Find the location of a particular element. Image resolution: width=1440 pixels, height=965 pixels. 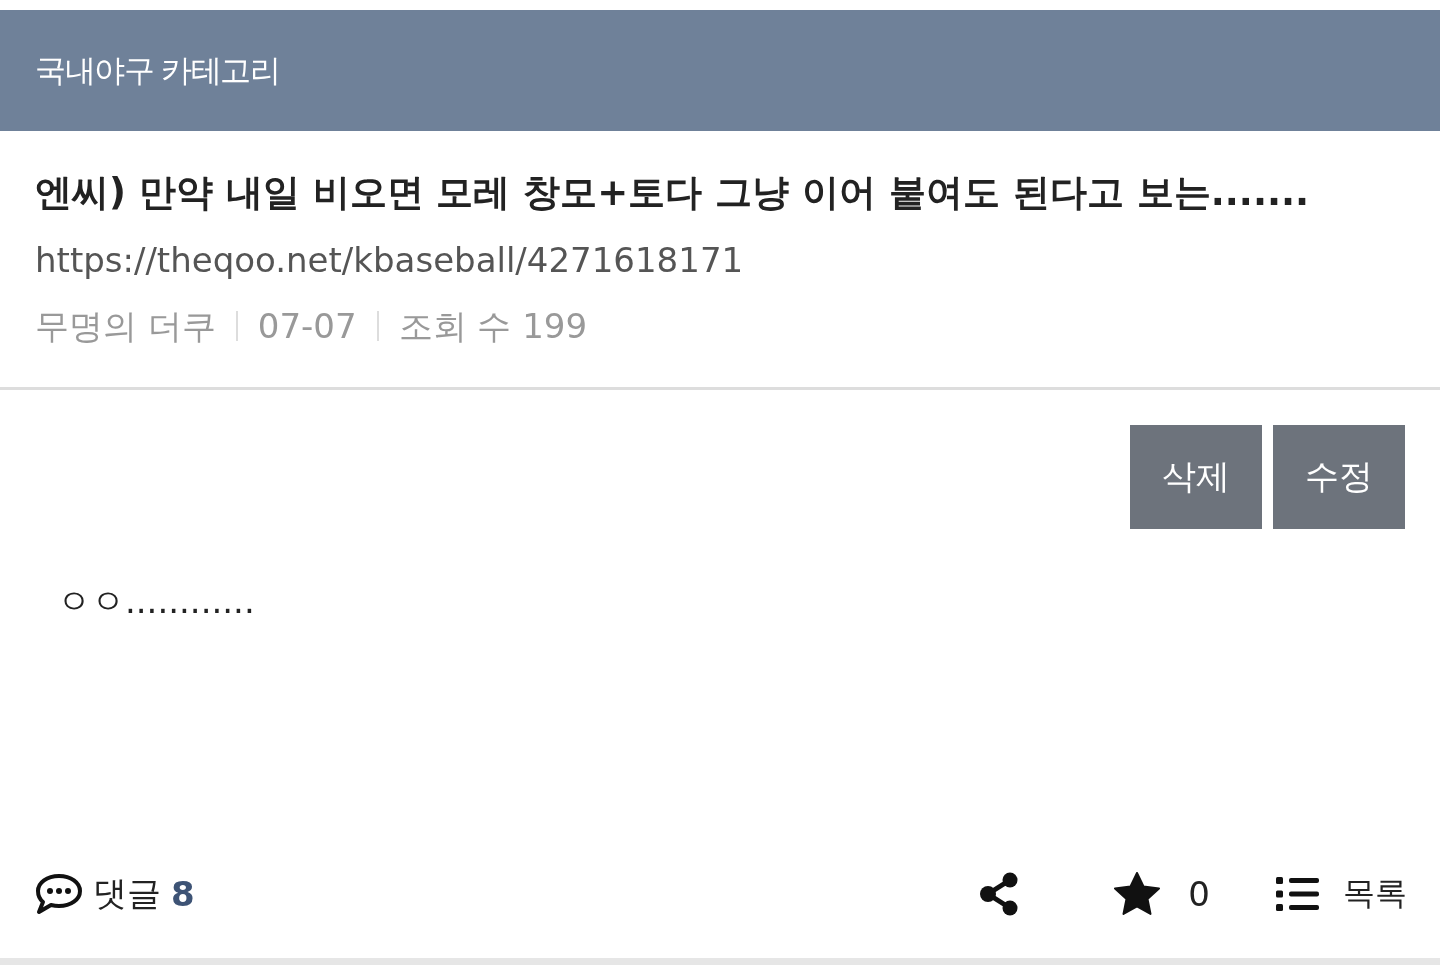

share-button is located at coordinates (999, 893).